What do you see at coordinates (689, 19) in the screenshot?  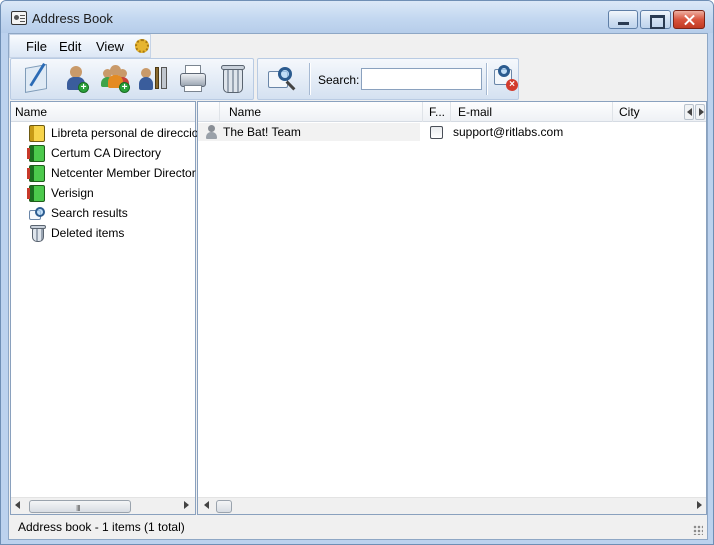 I see `close-button` at bounding box center [689, 19].